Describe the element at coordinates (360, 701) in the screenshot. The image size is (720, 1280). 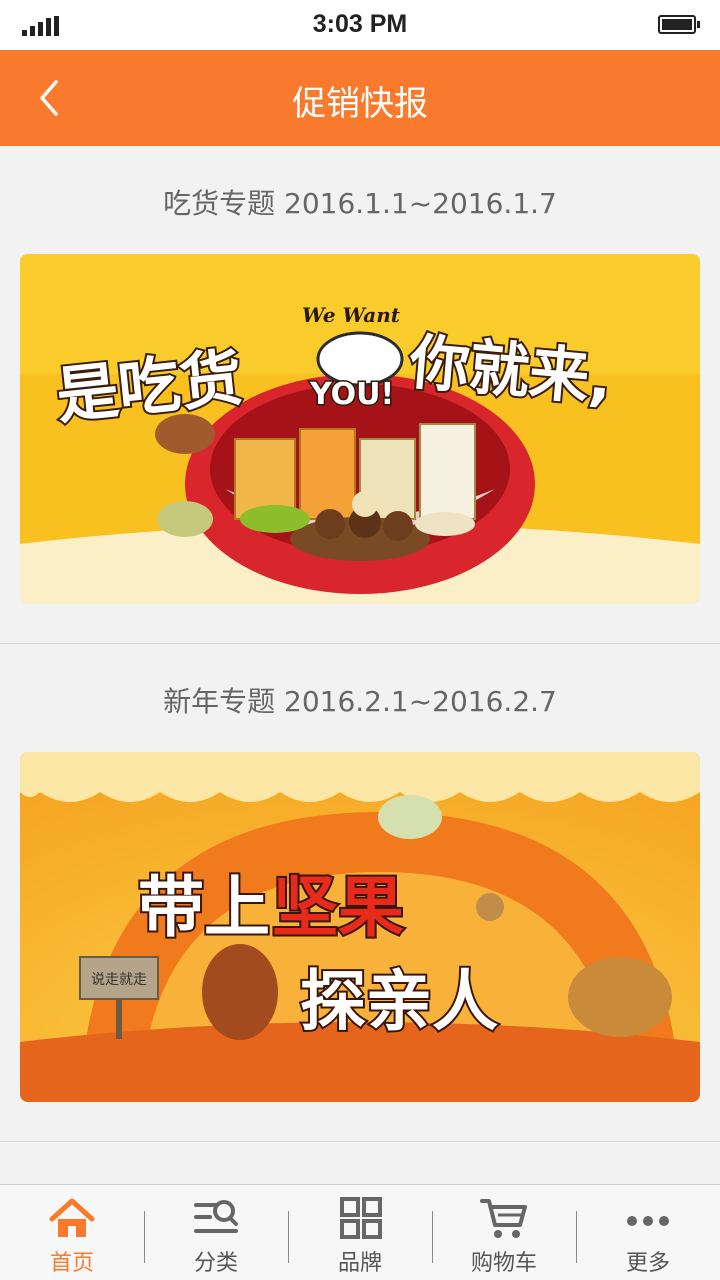
I see `promo-title: 新年专题 2016.2.1~2016.2.7` at that location.